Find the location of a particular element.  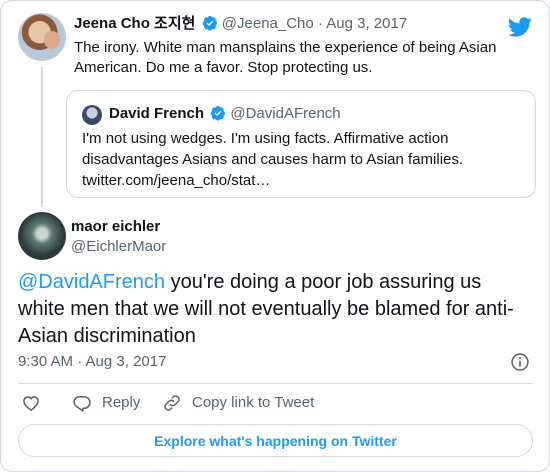

tweet-timestamp: 9:30 AM · Aug 3, 2017 is located at coordinates (92, 362).